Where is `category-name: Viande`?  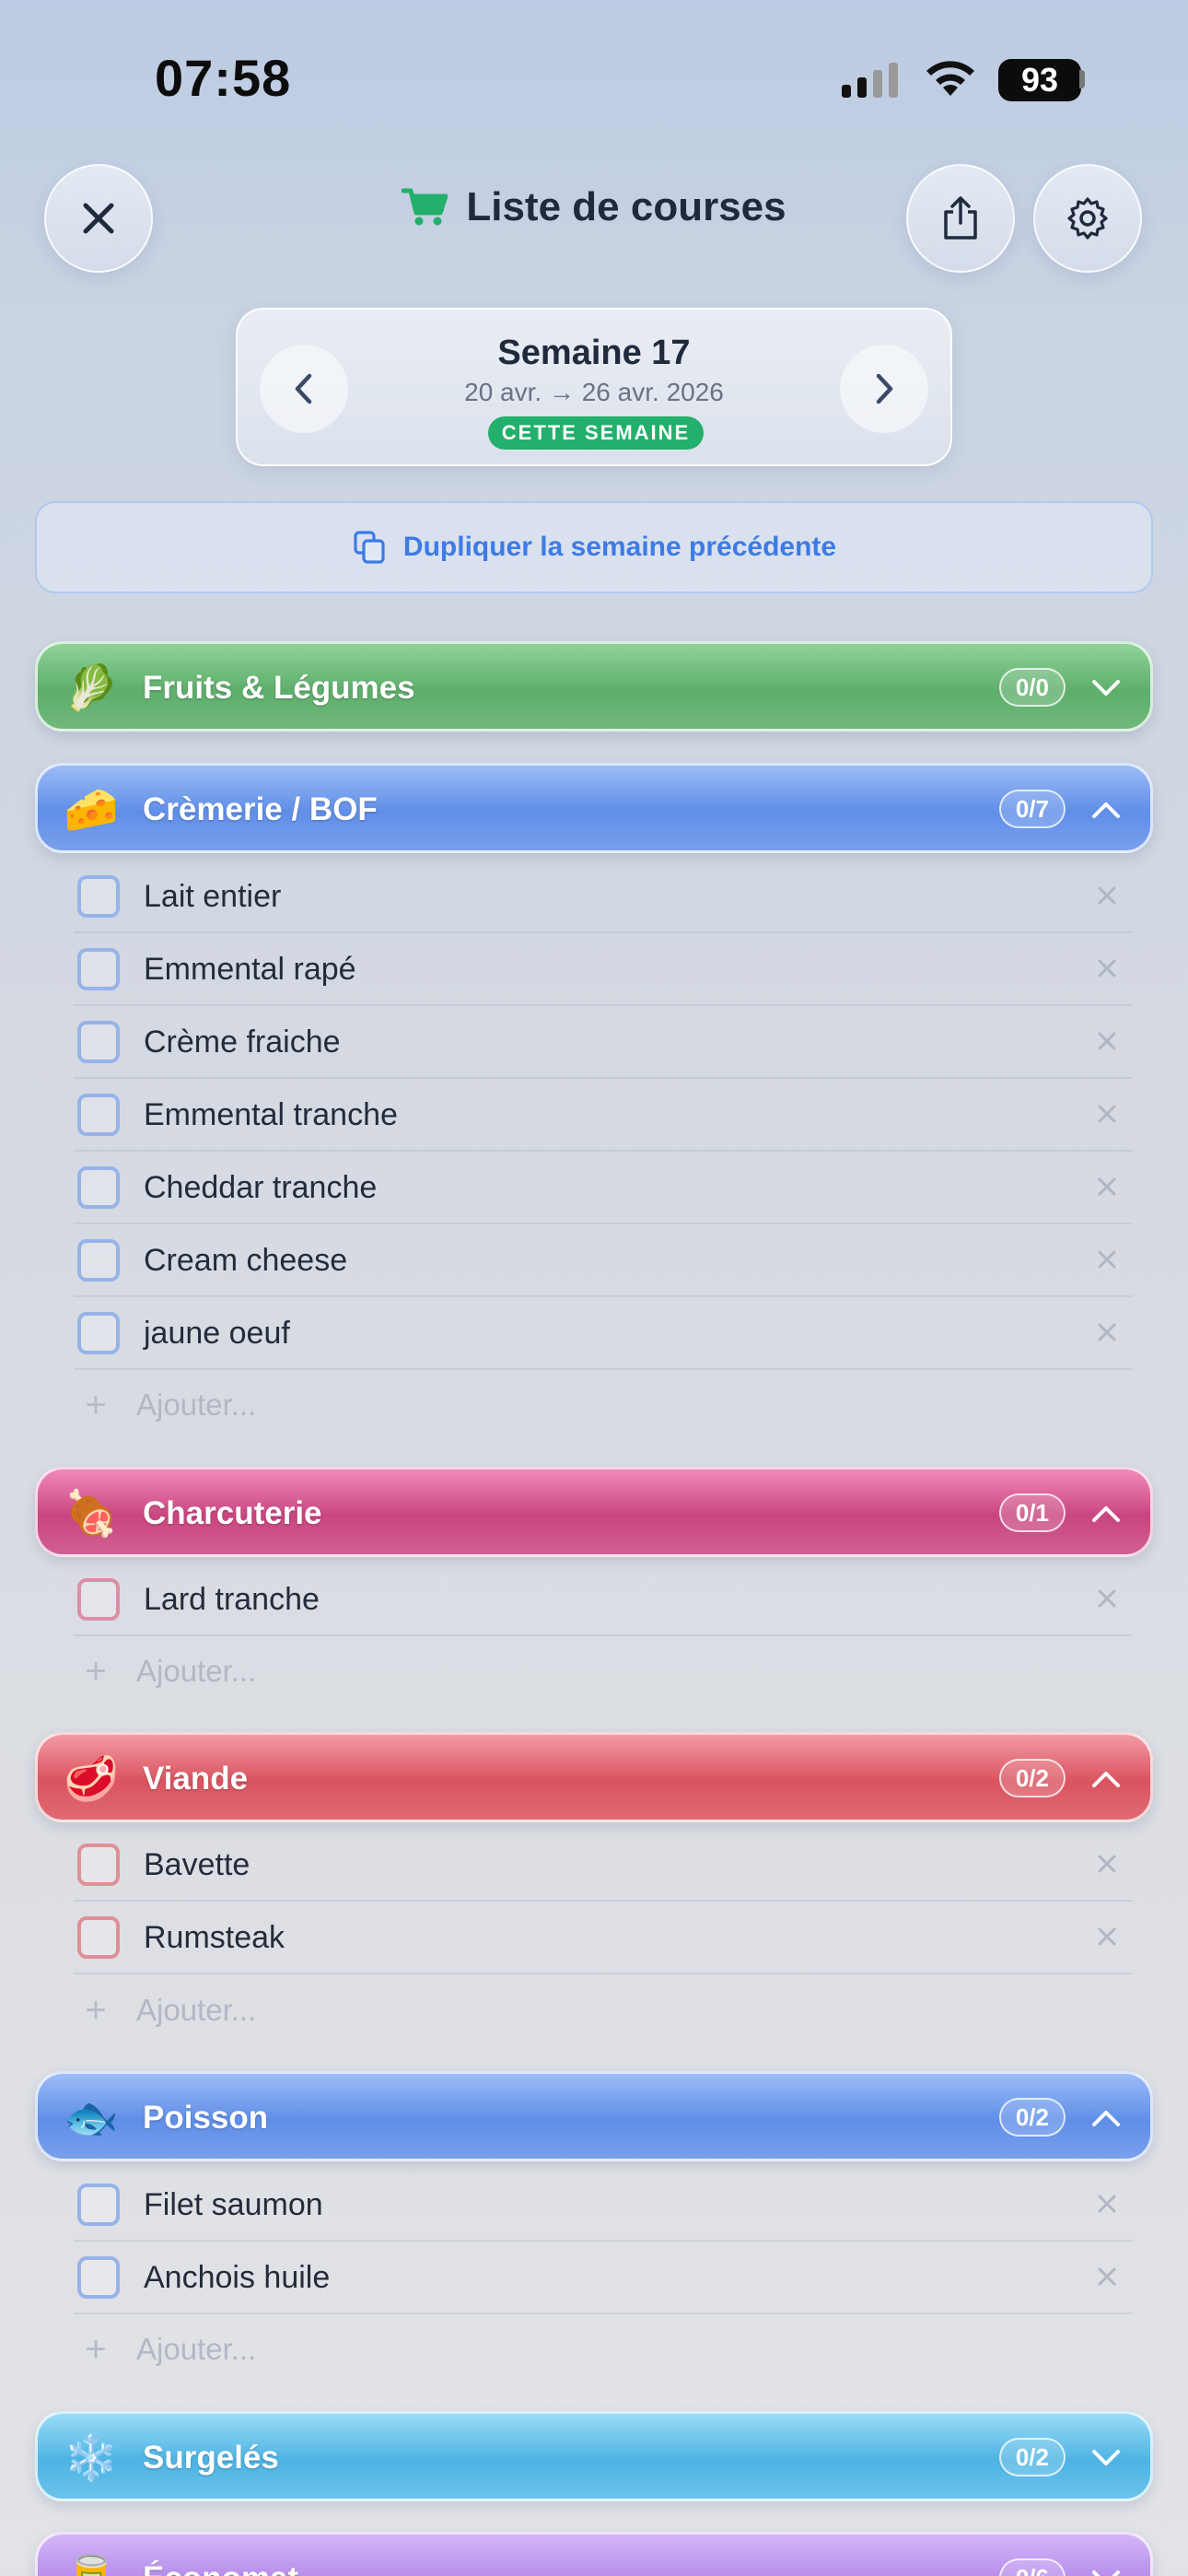
category-name: Viande is located at coordinates (196, 1779).